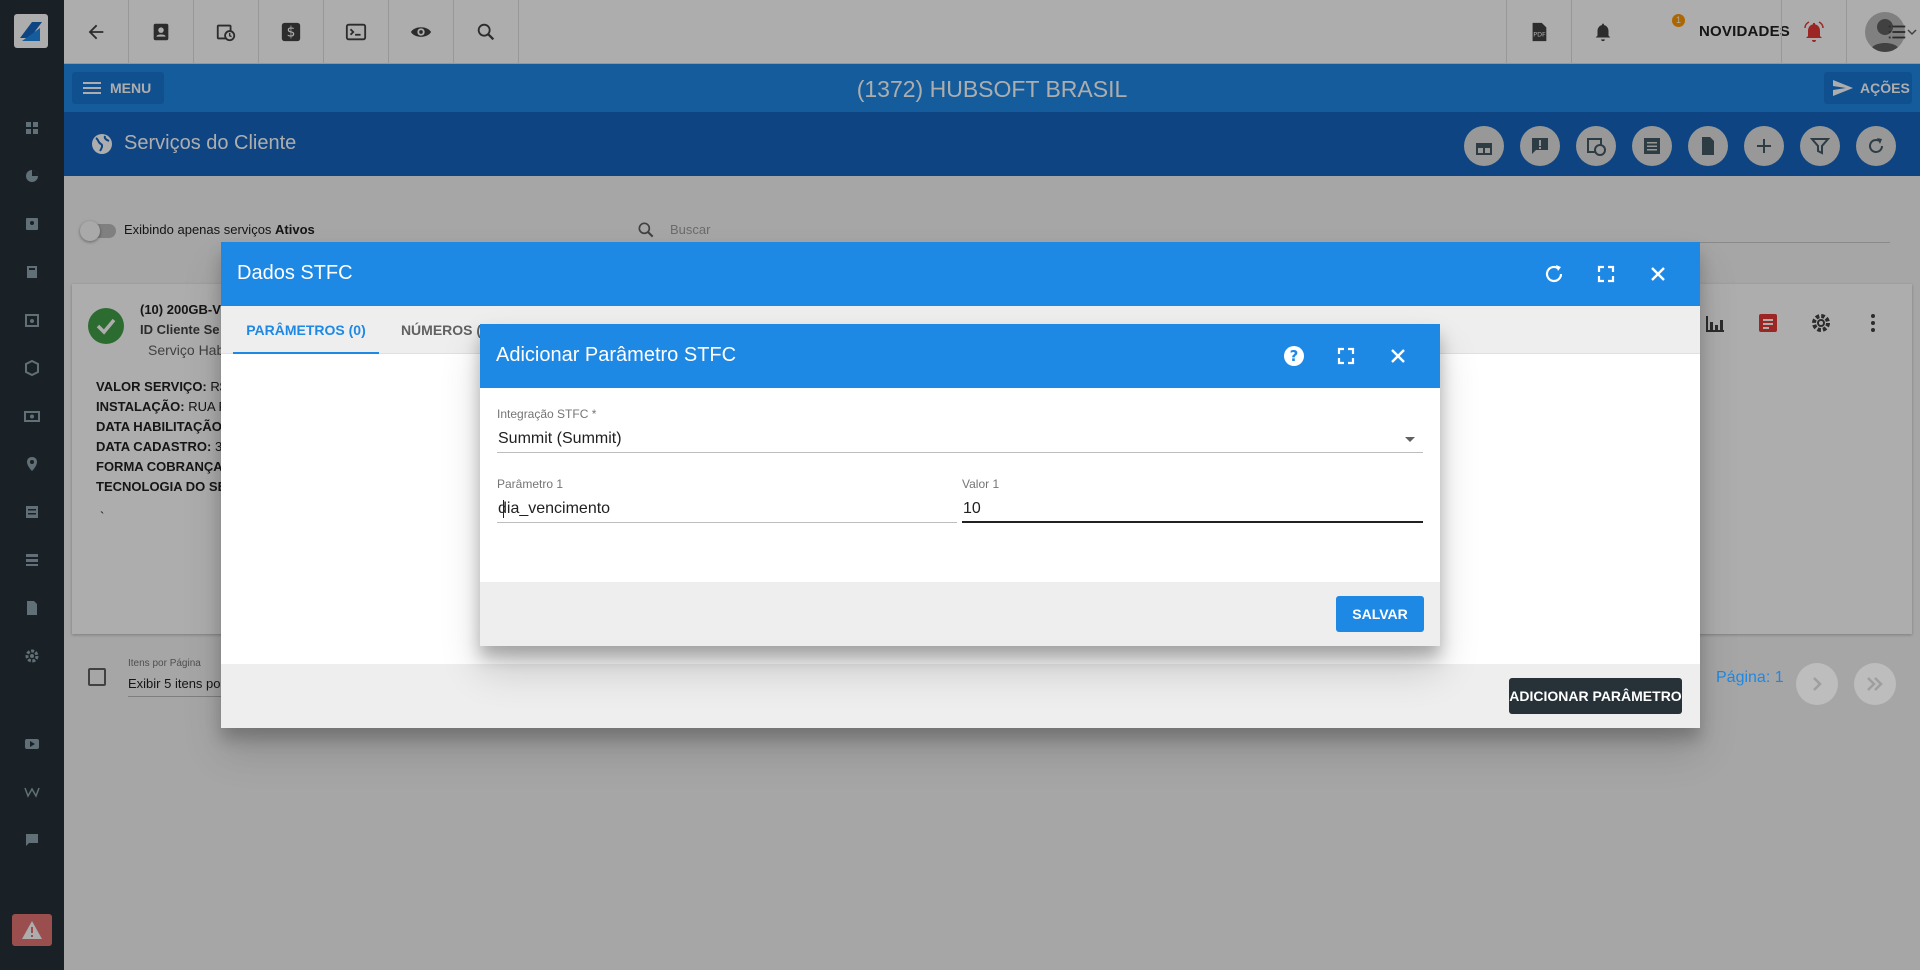  I want to click on integracao-underline, so click(960, 452).